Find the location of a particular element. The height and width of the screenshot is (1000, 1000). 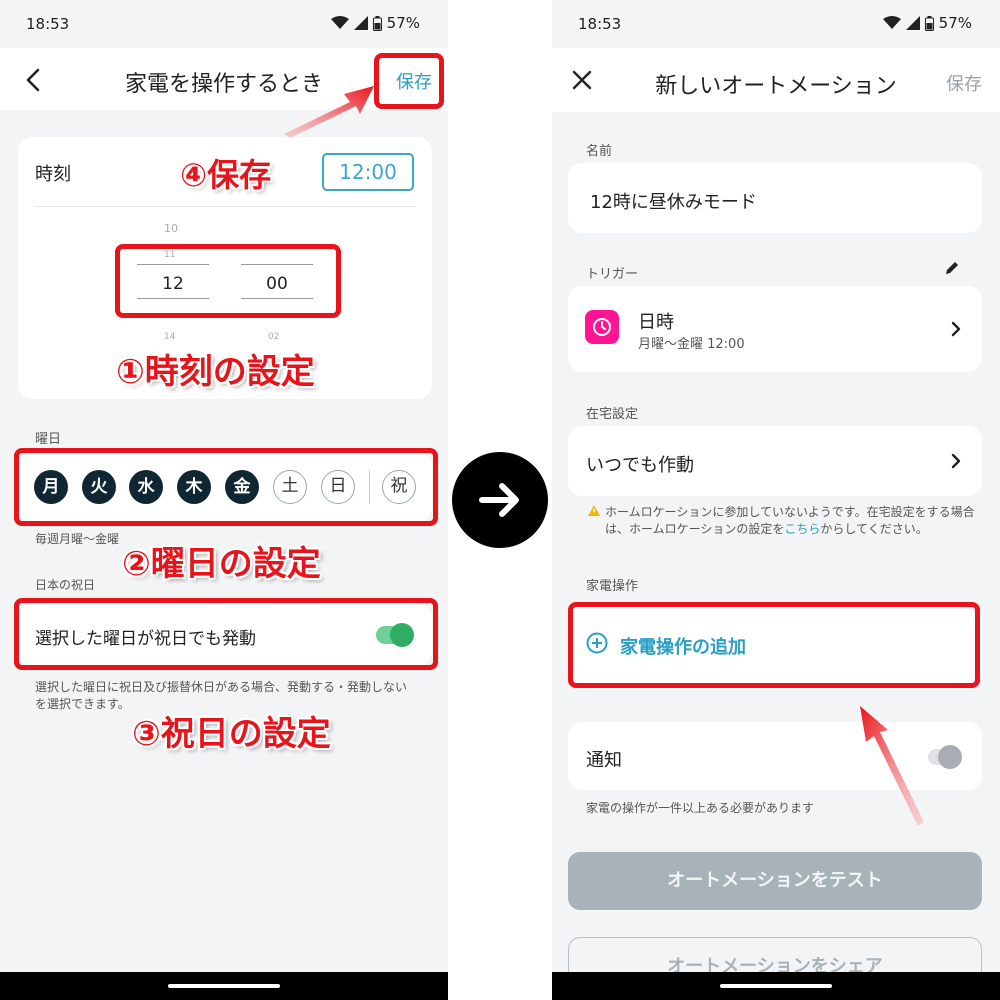

add-appliance-button: 家電操作の追加 is located at coordinates (683, 646).